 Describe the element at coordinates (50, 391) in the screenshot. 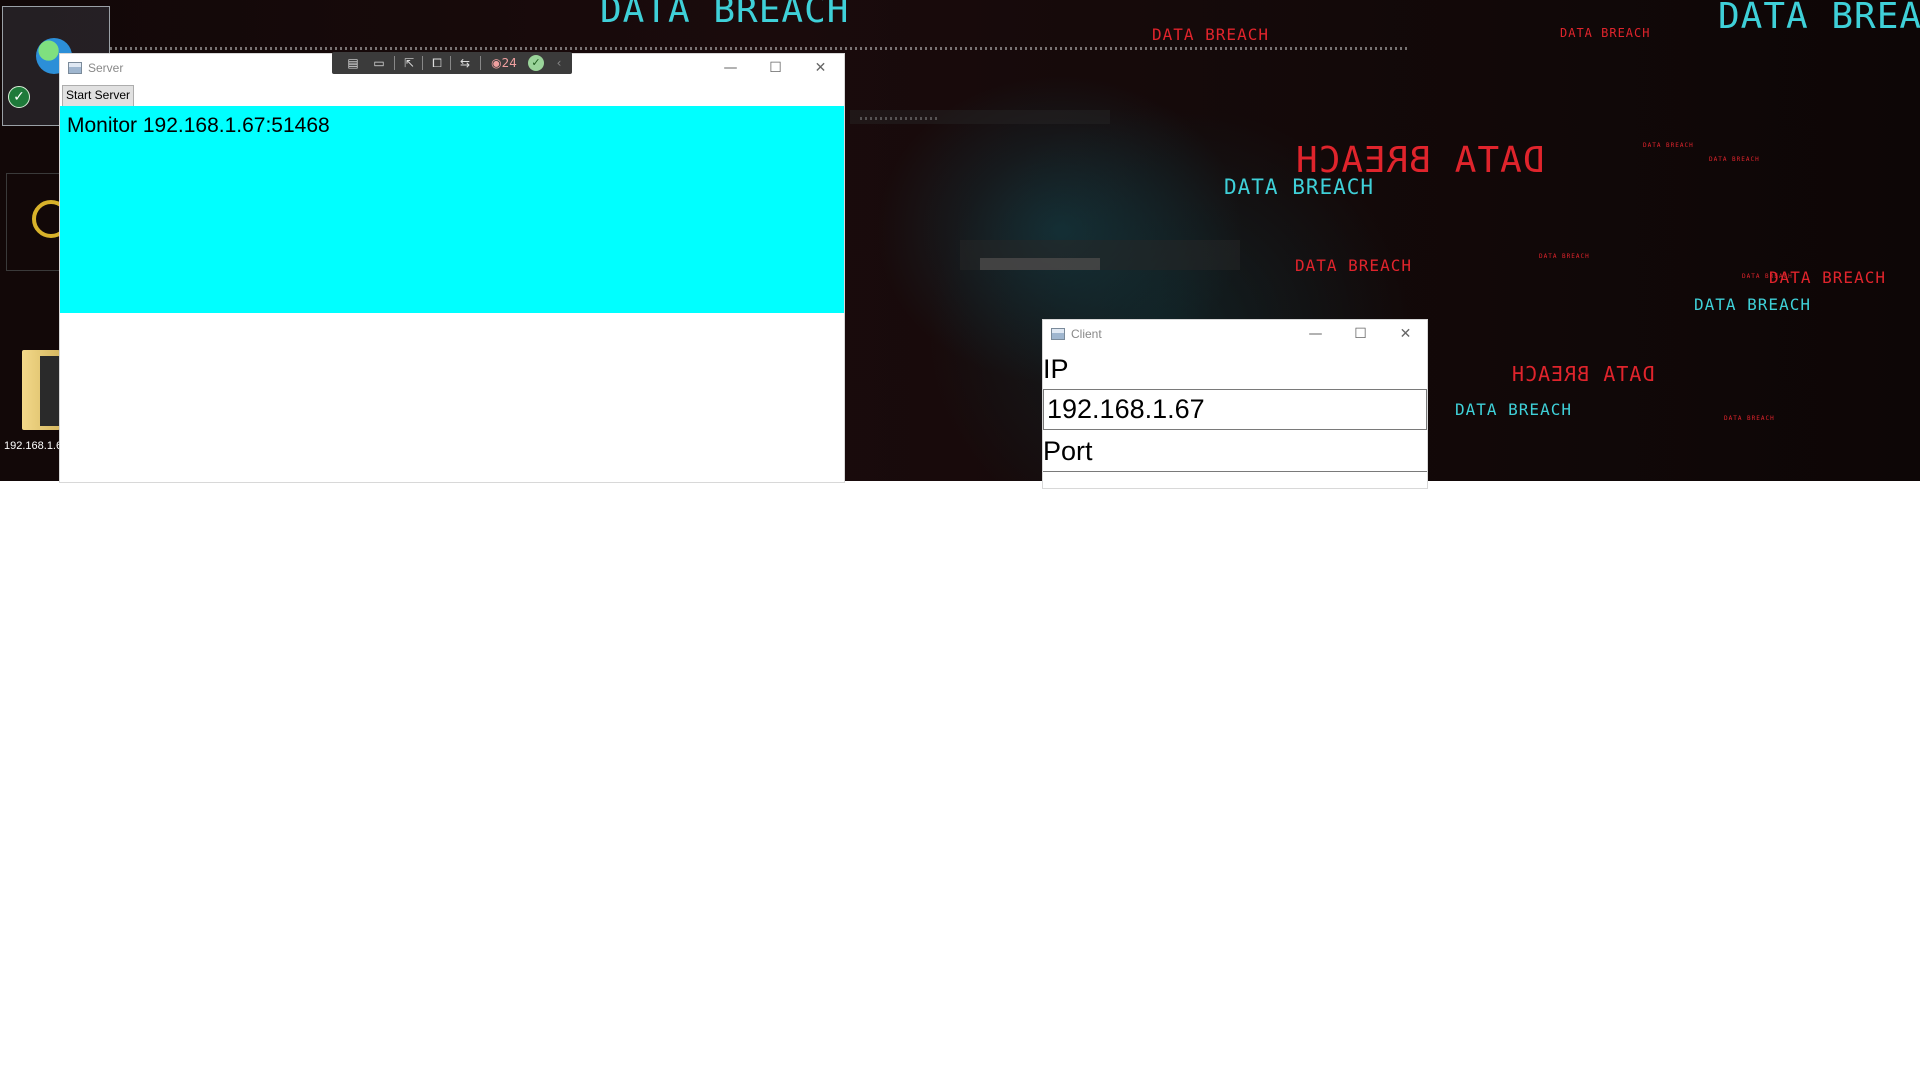

I see `folder-icon-detail` at that location.